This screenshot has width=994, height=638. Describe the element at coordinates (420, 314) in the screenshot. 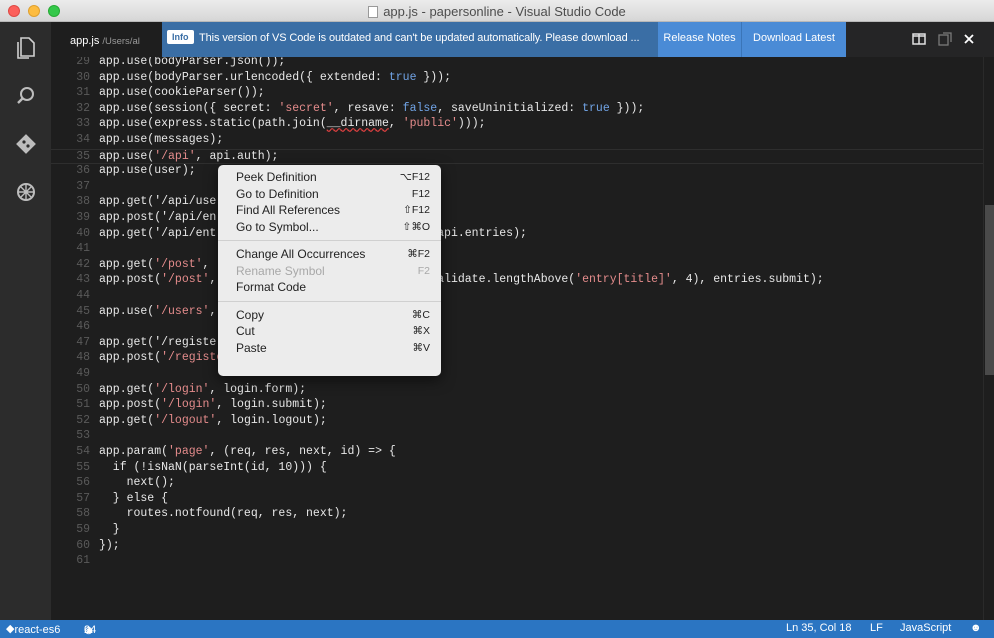

I see `menu-item-shortcut: ⌘C` at that location.